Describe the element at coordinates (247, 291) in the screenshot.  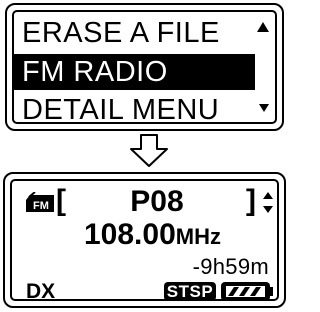
I see `battery-icon` at that location.